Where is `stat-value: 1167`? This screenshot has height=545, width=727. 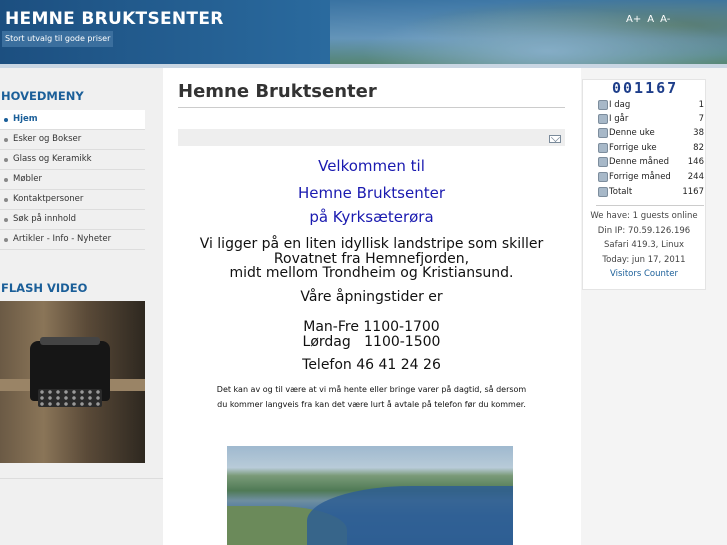 stat-value: 1167 is located at coordinates (693, 191).